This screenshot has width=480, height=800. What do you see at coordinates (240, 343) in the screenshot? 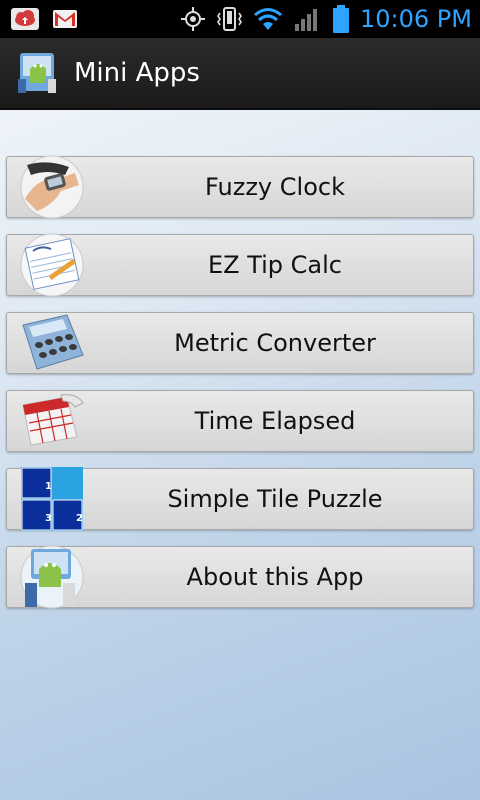
I see `menu-item-metric-converter: Metric Converter` at bounding box center [240, 343].